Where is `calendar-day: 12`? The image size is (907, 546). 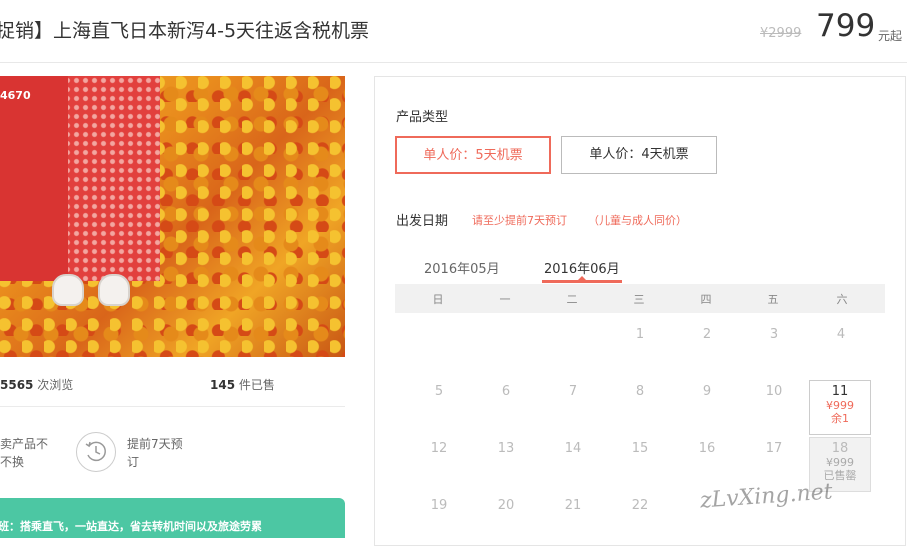
calendar-day: 12 is located at coordinates (439, 448).